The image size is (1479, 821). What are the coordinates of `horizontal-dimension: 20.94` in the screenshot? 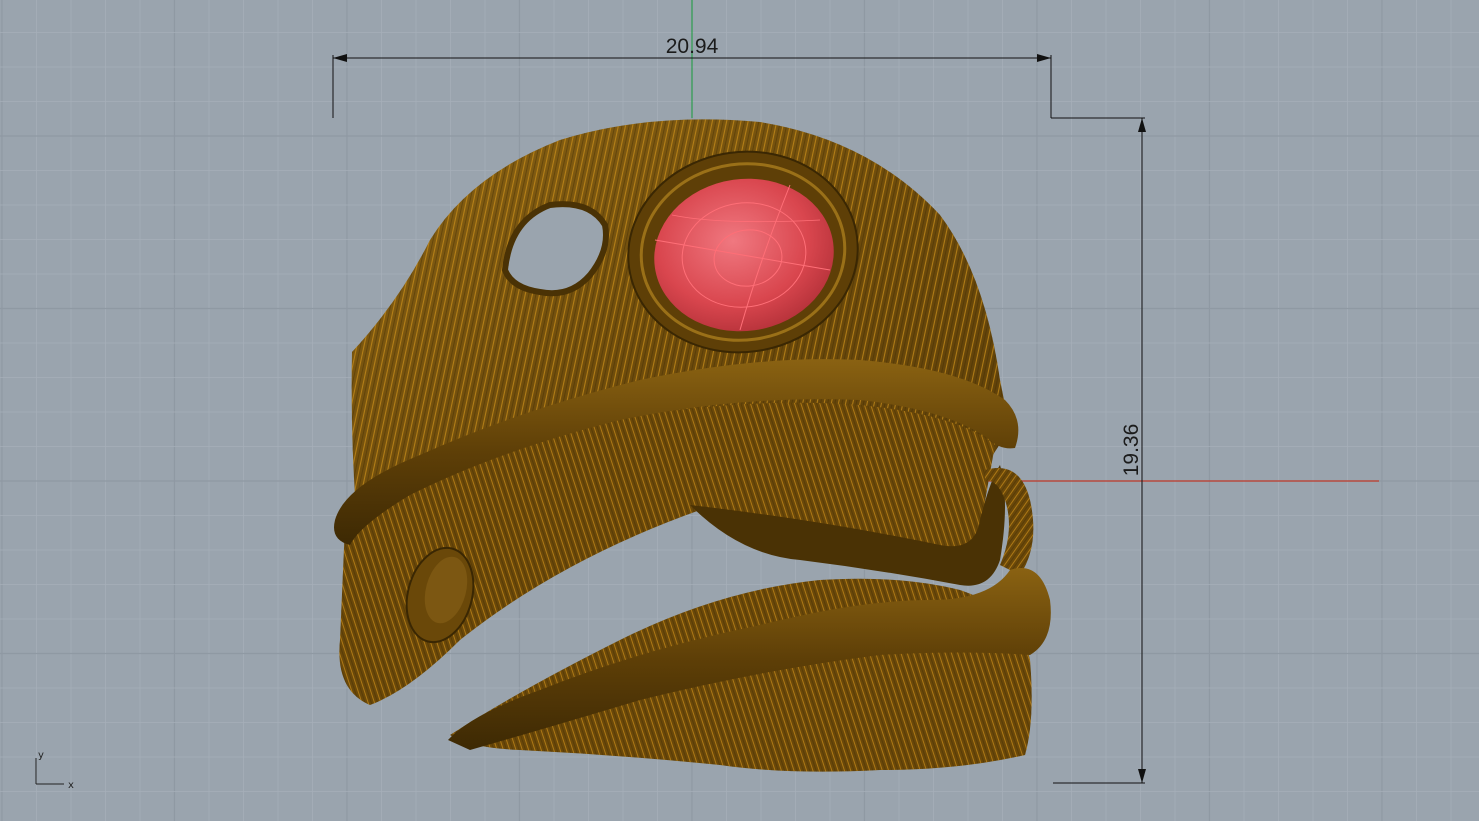 It's located at (738, 77).